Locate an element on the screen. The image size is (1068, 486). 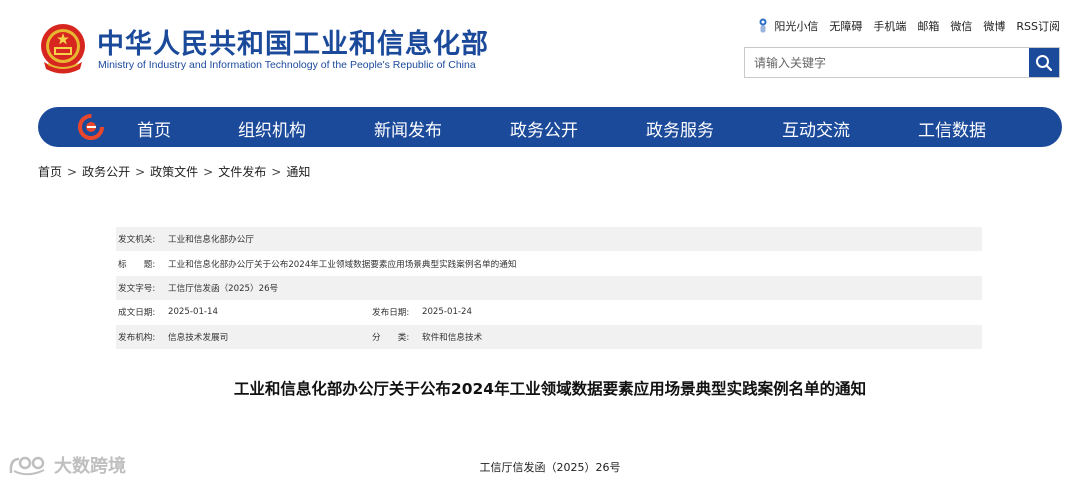
nav-item-home: 首页 is located at coordinates (154, 128).